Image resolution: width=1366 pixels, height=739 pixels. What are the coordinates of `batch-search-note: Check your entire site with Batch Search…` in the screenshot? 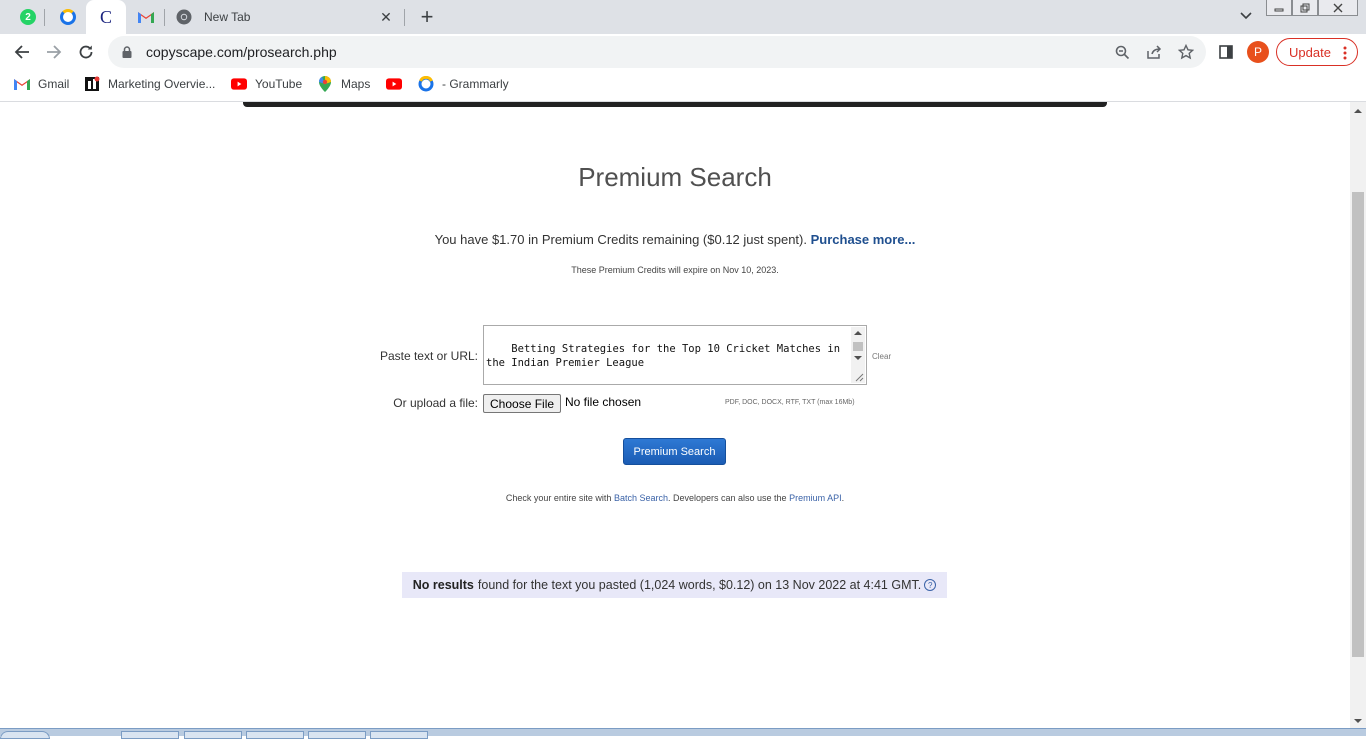 It's located at (675, 498).